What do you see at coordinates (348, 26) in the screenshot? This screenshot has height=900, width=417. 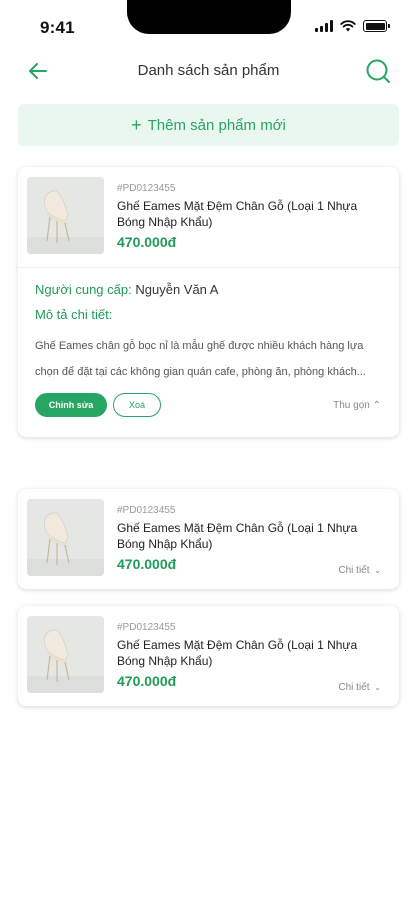 I see `wifi-icon` at bounding box center [348, 26].